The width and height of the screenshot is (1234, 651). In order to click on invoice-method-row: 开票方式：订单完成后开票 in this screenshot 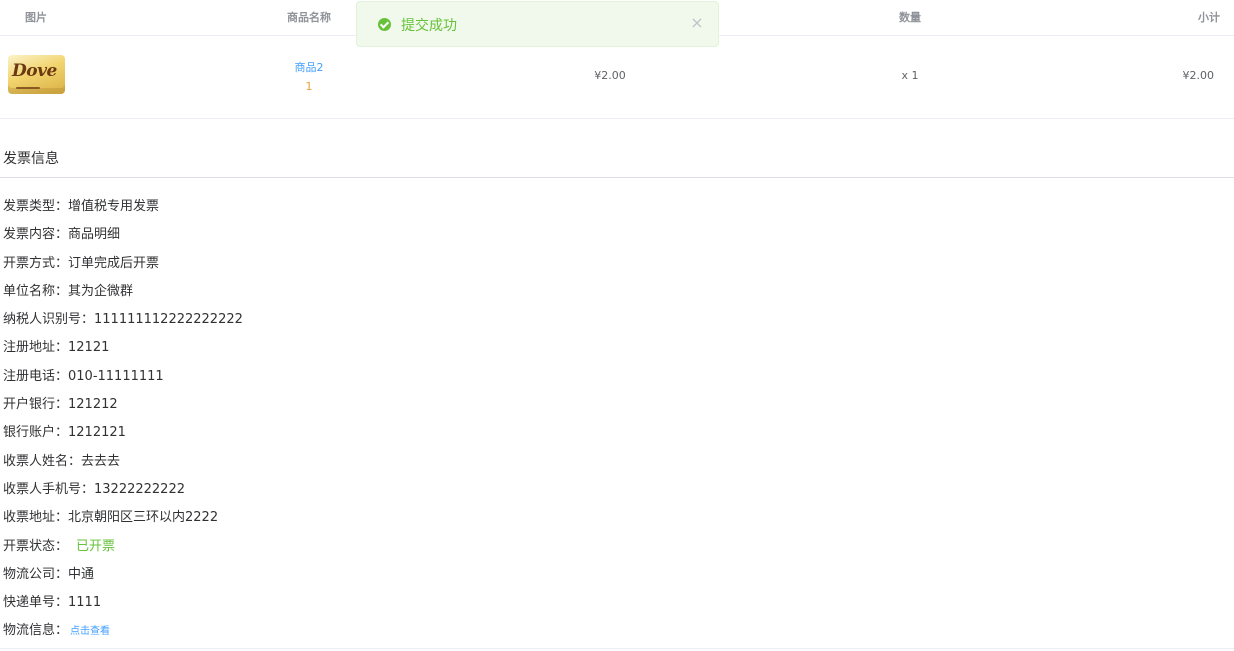, I will do `click(123, 269)`.